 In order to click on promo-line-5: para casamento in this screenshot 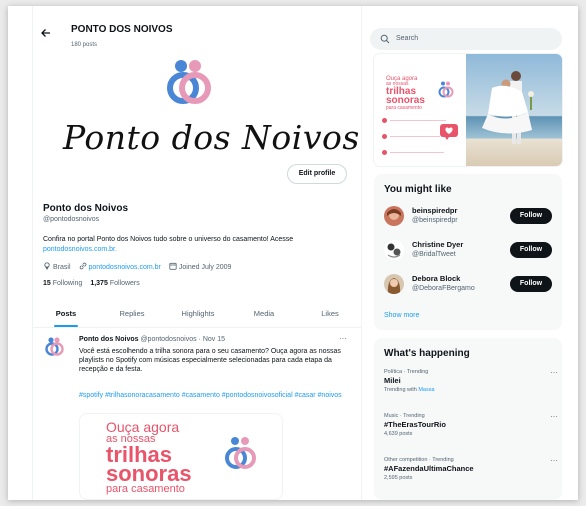, I will do `click(404, 108)`.